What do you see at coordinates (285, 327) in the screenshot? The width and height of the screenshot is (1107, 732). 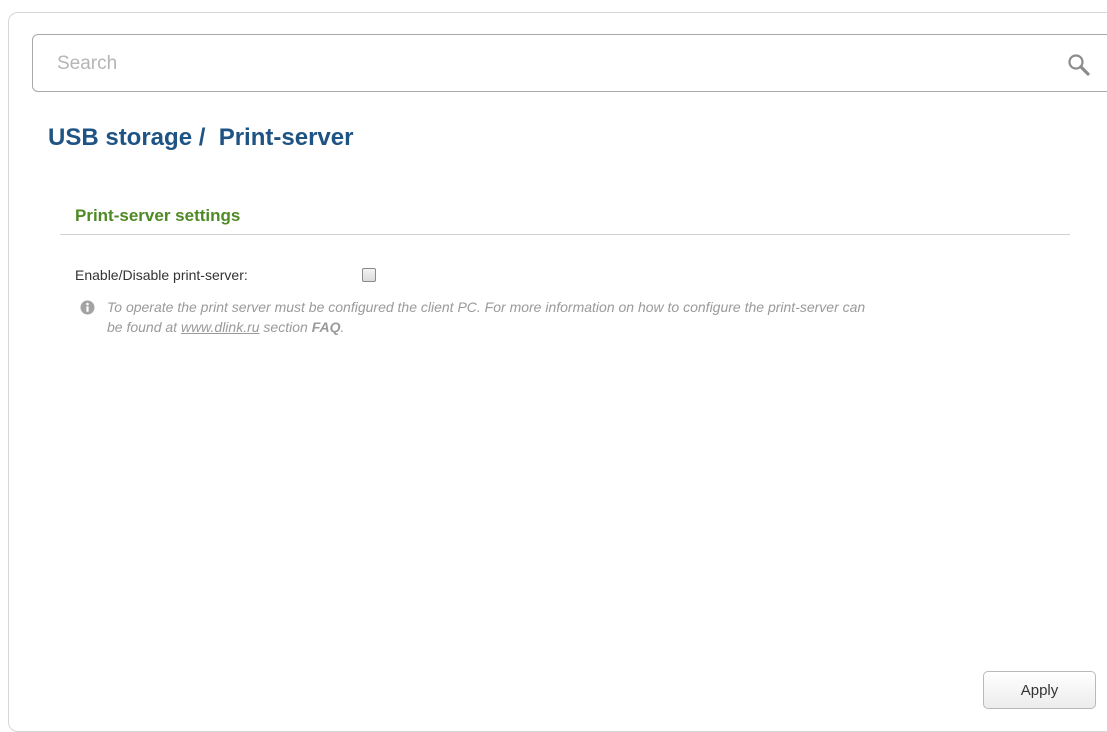 I see `info-hint-part-2: section` at bounding box center [285, 327].